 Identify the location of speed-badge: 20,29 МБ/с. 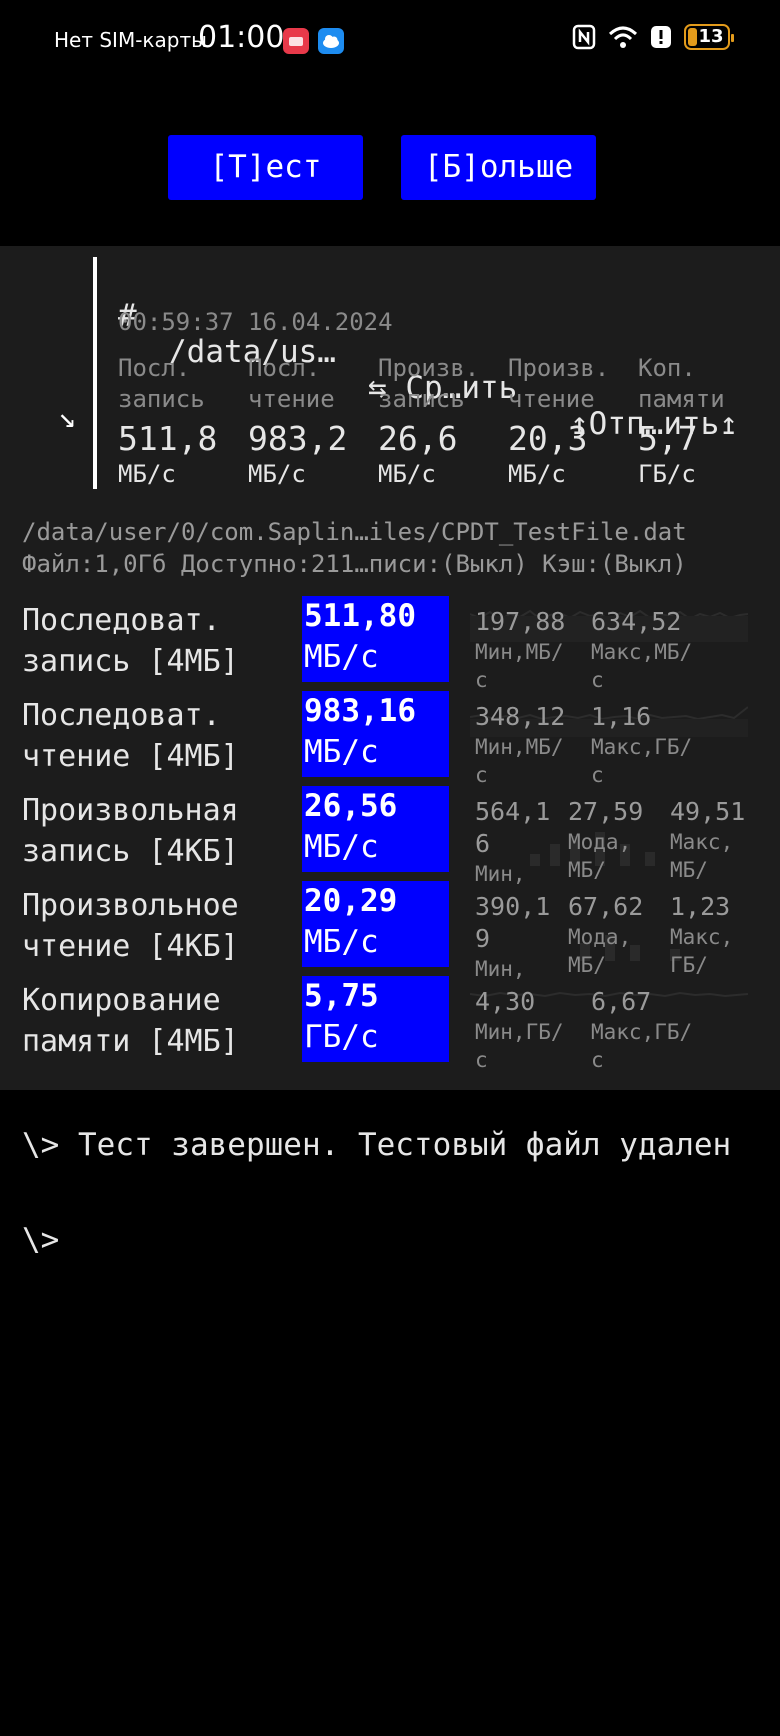
(375, 924).